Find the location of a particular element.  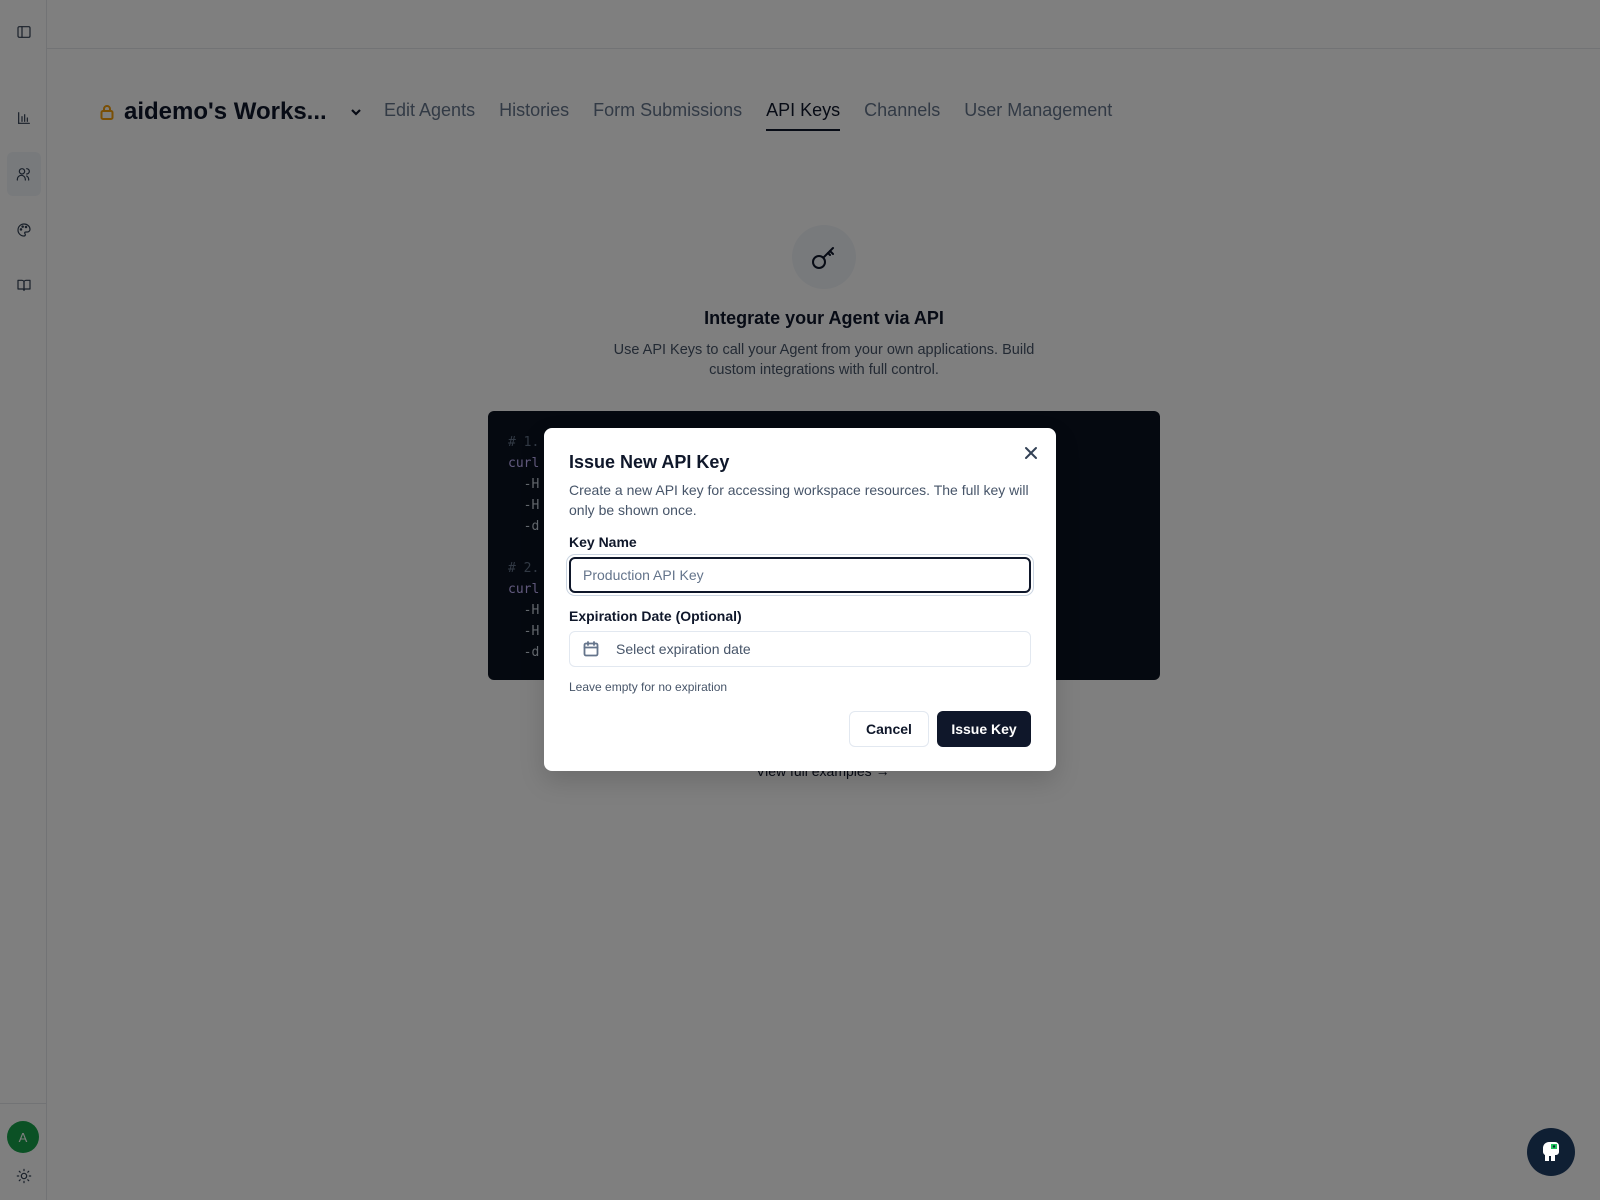

calendar-icon is located at coordinates (591, 649).